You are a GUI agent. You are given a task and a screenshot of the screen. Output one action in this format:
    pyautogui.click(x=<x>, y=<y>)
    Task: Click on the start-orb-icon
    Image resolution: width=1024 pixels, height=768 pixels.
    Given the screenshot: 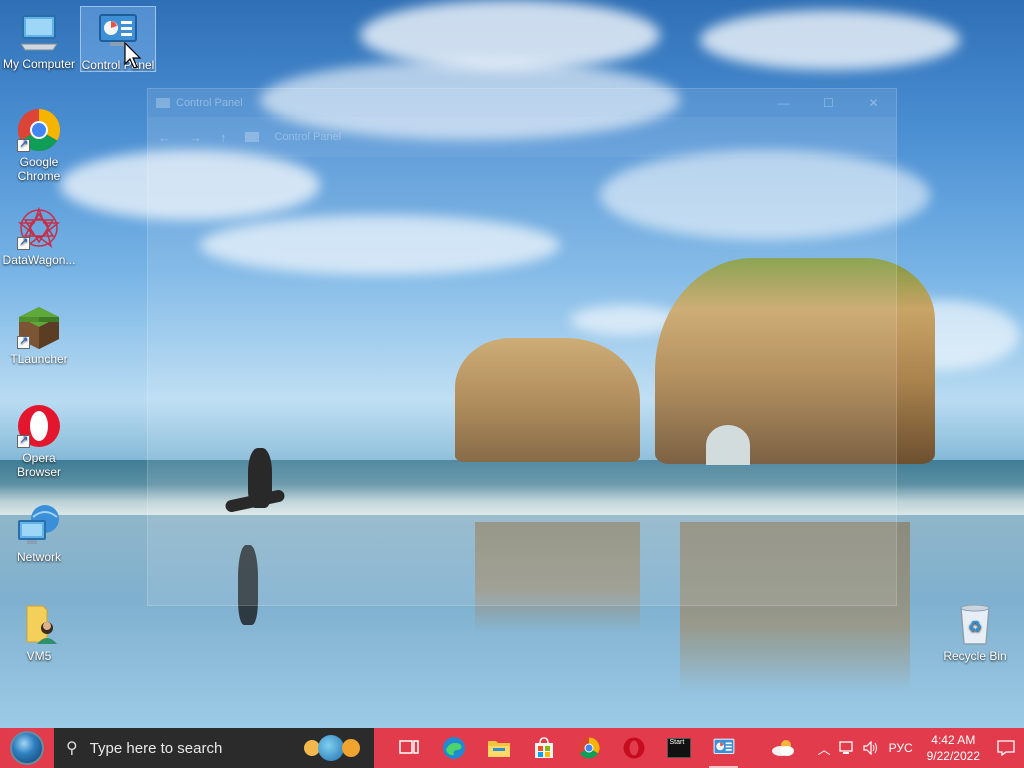 What is the action you would take?
    pyautogui.click(x=27, y=748)
    